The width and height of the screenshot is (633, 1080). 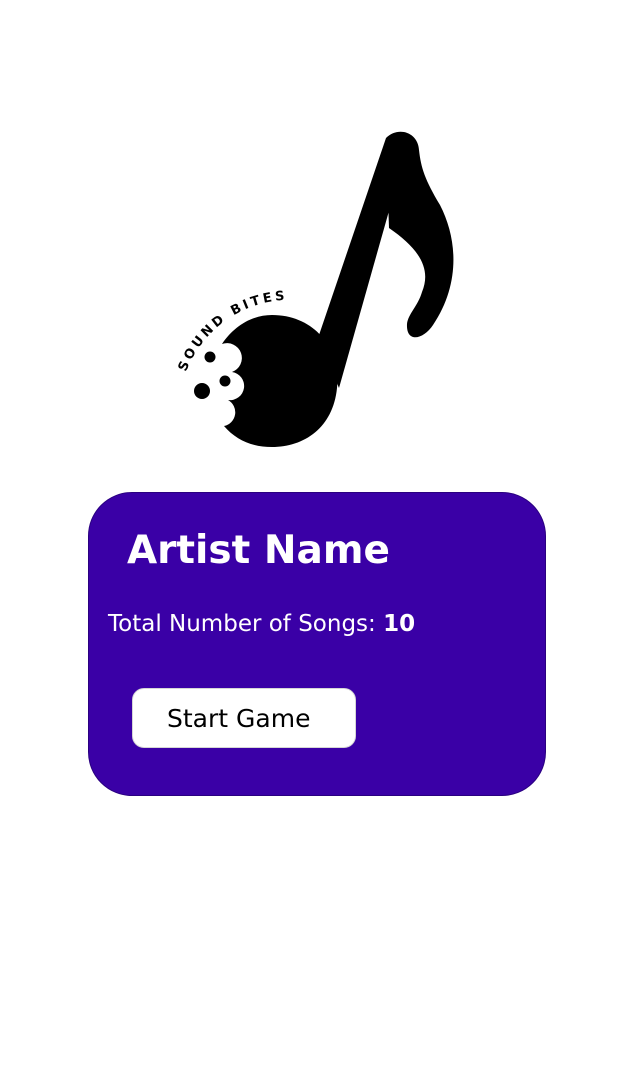 What do you see at coordinates (324, 289) in the screenshot?
I see `bitten-music-note-icon` at bounding box center [324, 289].